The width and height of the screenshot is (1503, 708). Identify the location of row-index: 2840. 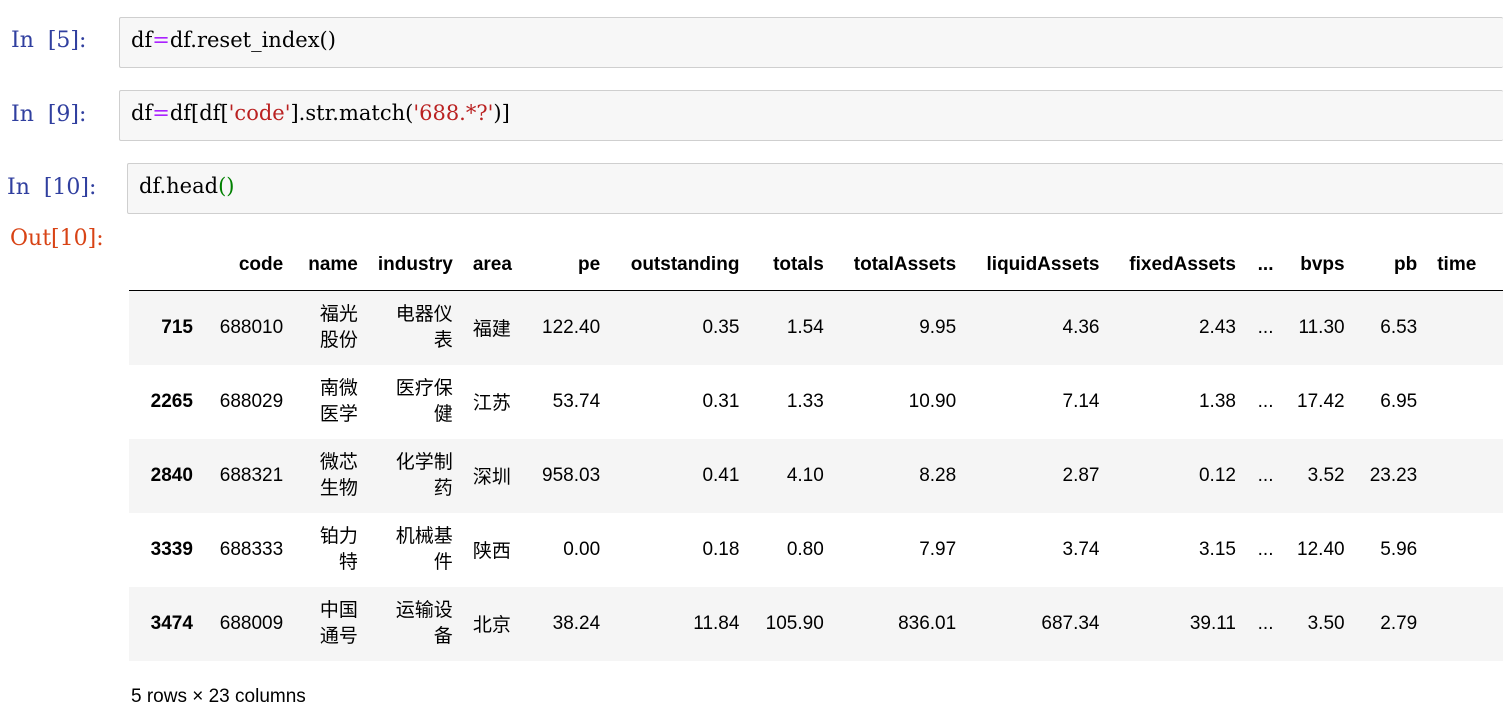
(171, 475).